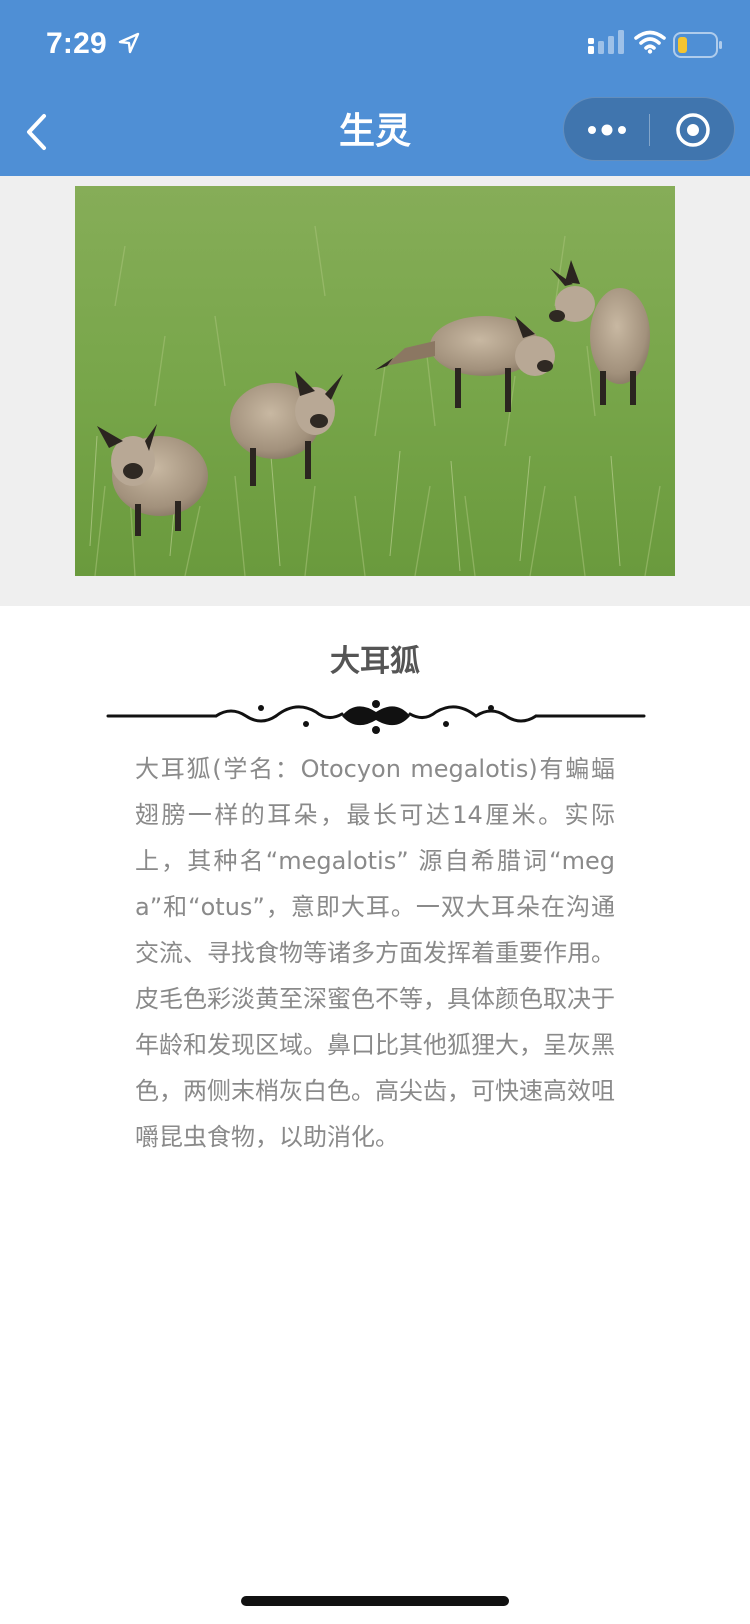 This screenshot has width=750, height=1624. I want to click on cellular-signal-icon, so click(606, 42).